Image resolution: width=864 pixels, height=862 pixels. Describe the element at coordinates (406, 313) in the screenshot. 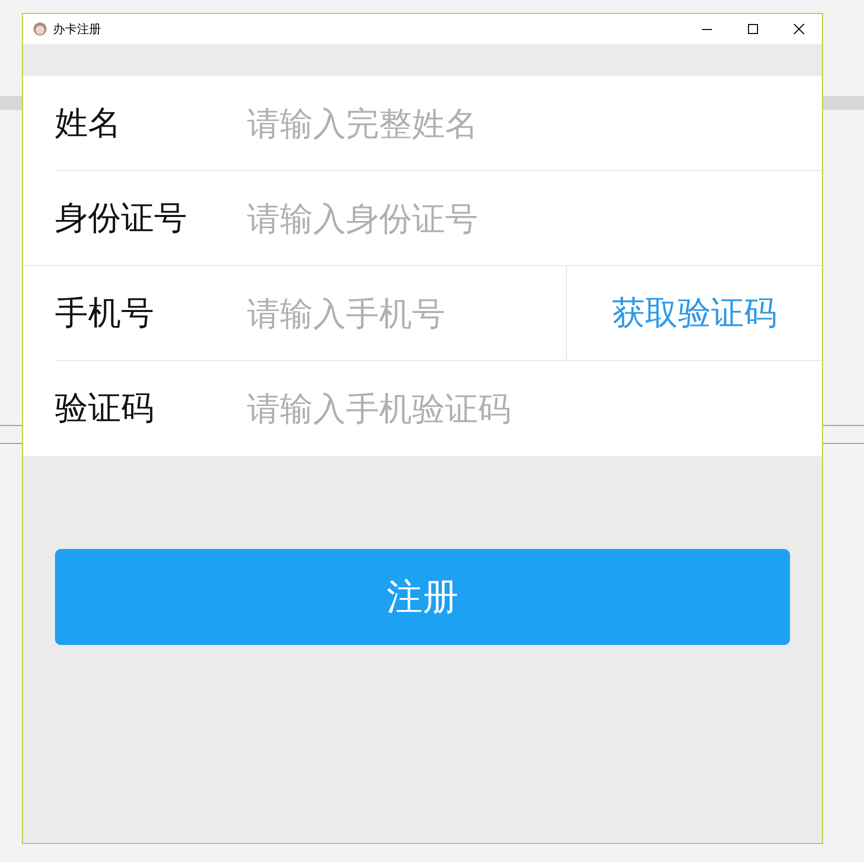

I see `input-field: 请输入手机号` at that location.